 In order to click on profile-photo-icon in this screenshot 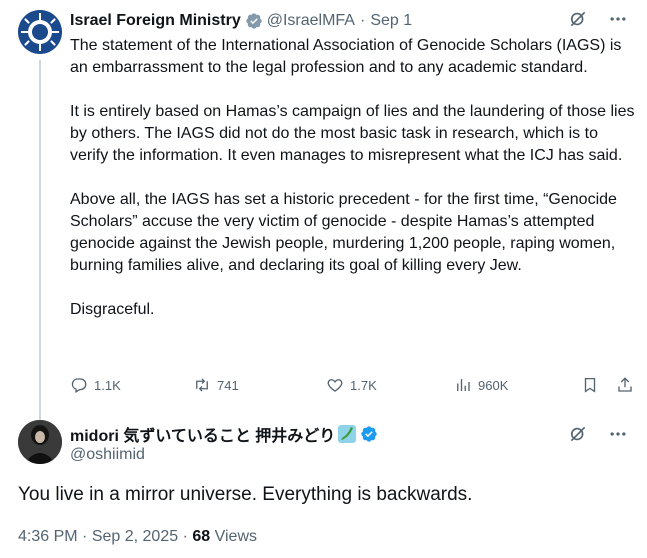, I will do `click(40, 442)`.